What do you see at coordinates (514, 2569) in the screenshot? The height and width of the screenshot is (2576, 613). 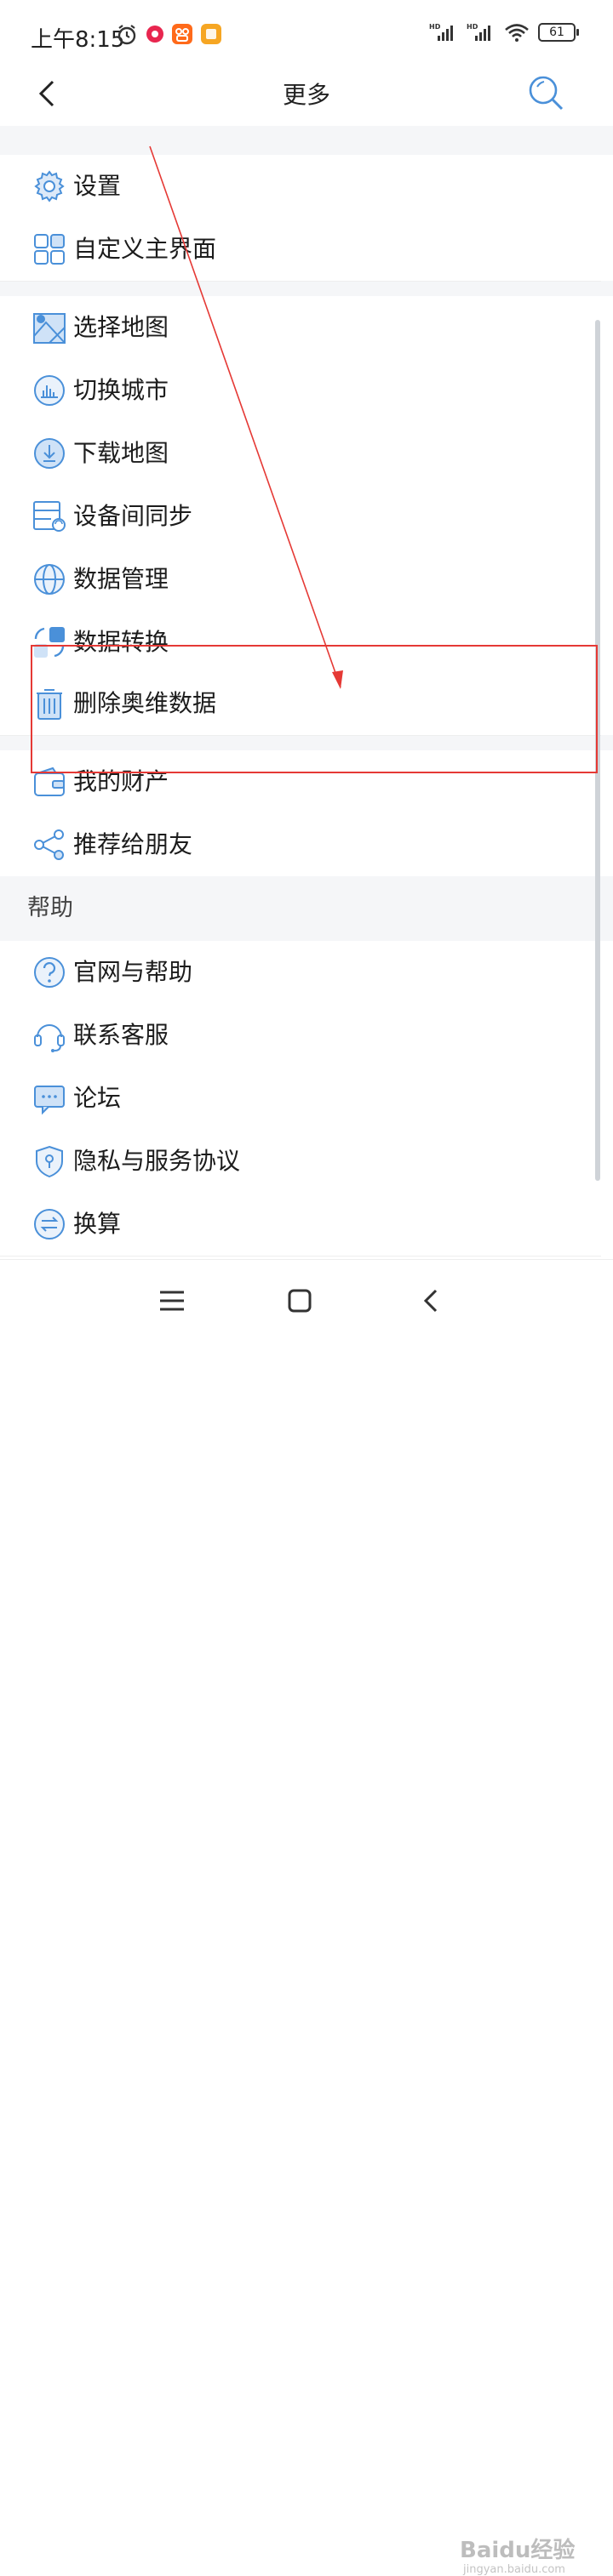 I see `watermark-url: jingyan.baidu.com` at bounding box center [514, 2569].